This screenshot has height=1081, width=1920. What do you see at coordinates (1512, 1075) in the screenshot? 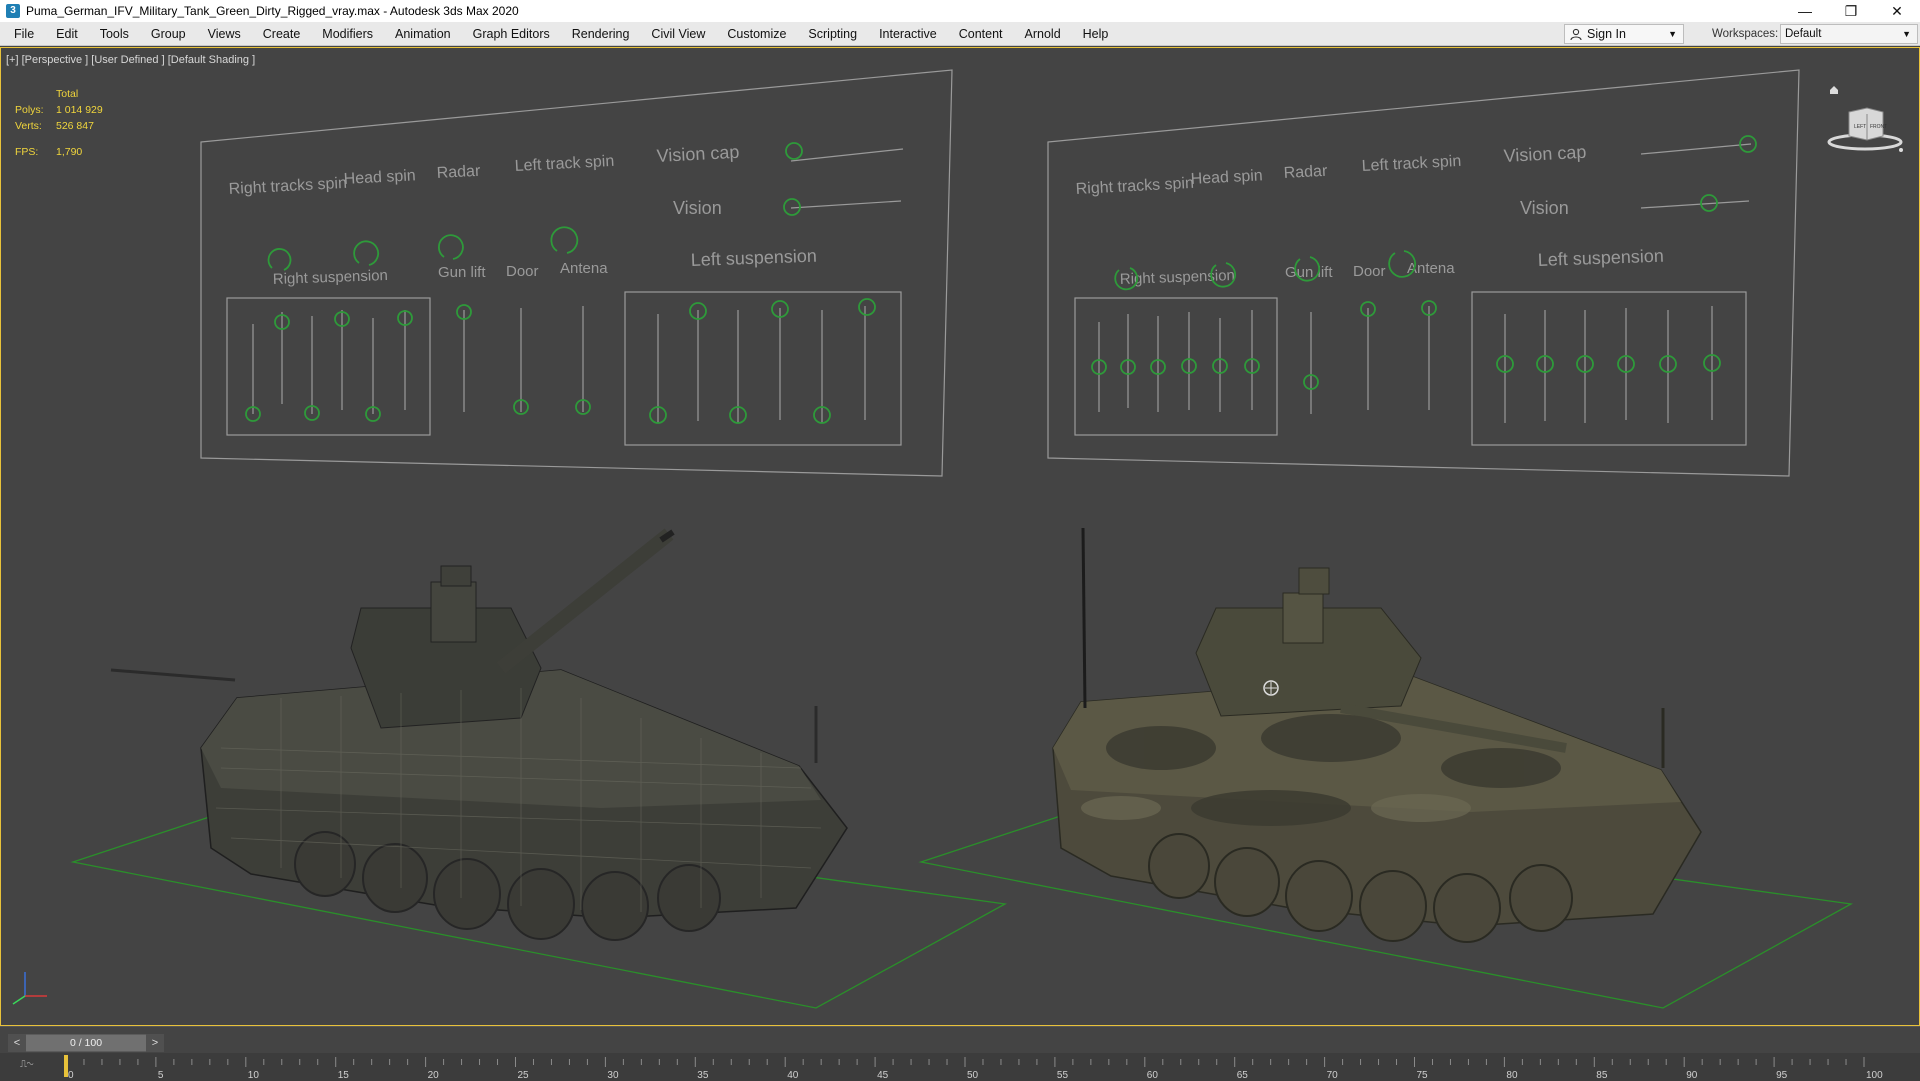
I see `ruler-label: 80` at bounding box center [1512, 1075].